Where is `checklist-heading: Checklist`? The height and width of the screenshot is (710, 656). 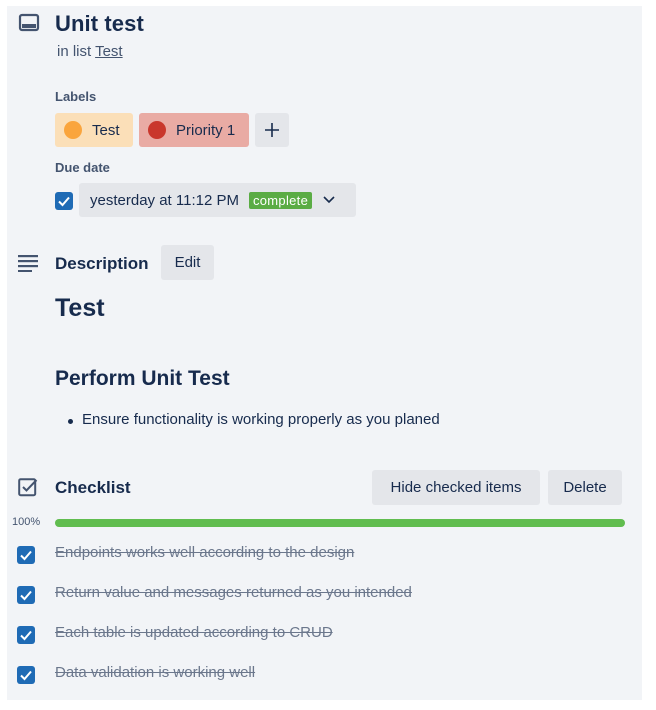 checklist-heading: Checklist is located at coordinates (93, 487).